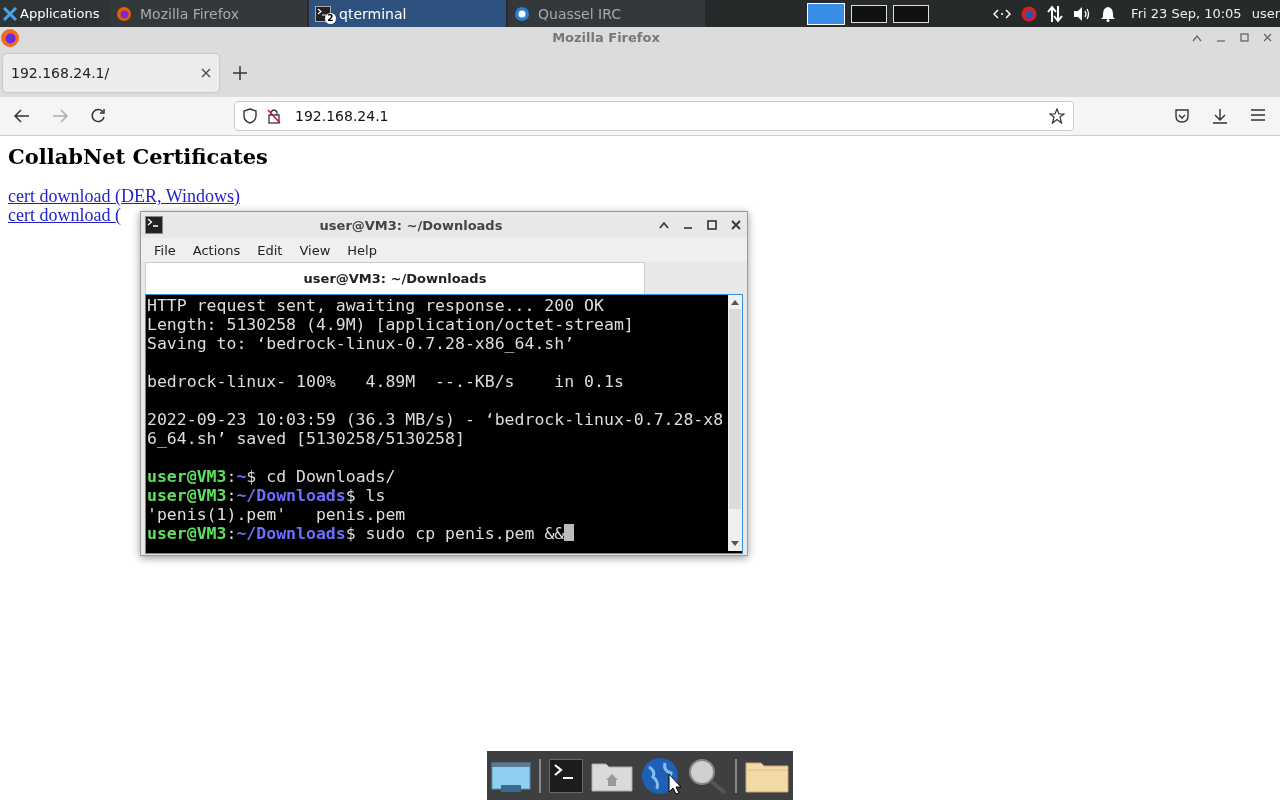 This screenshot has height=800, width=1280. Describe the element at coordinates (1057, 116) in the screenshot. I see `star-icon` at that location.